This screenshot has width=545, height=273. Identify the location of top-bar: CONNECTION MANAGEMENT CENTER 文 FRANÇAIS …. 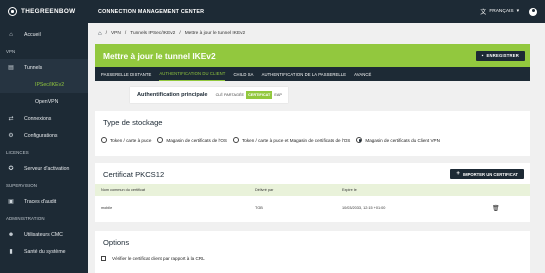
(316, 11).